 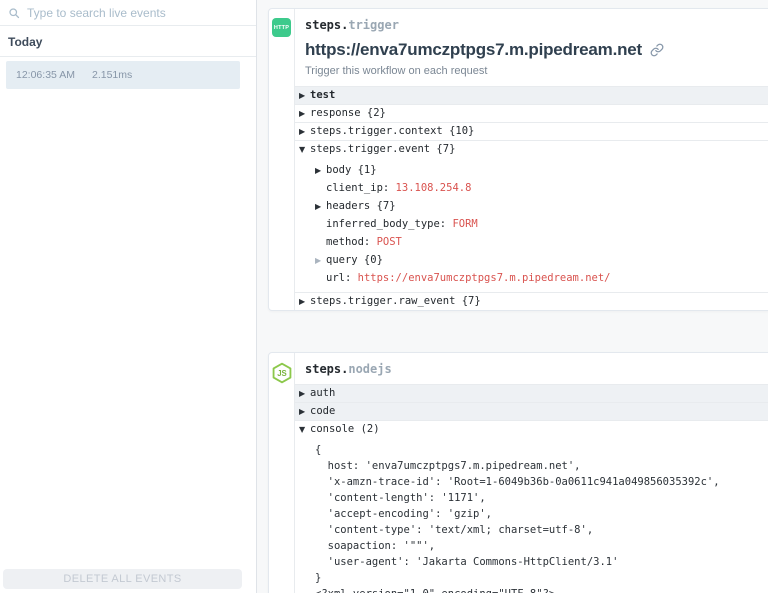 What do you see at coordinates (395, 301) in the screenshot?
I see `tree-row-label: steps.trigger.raw_event {7}` at bounding box center [395, 301].